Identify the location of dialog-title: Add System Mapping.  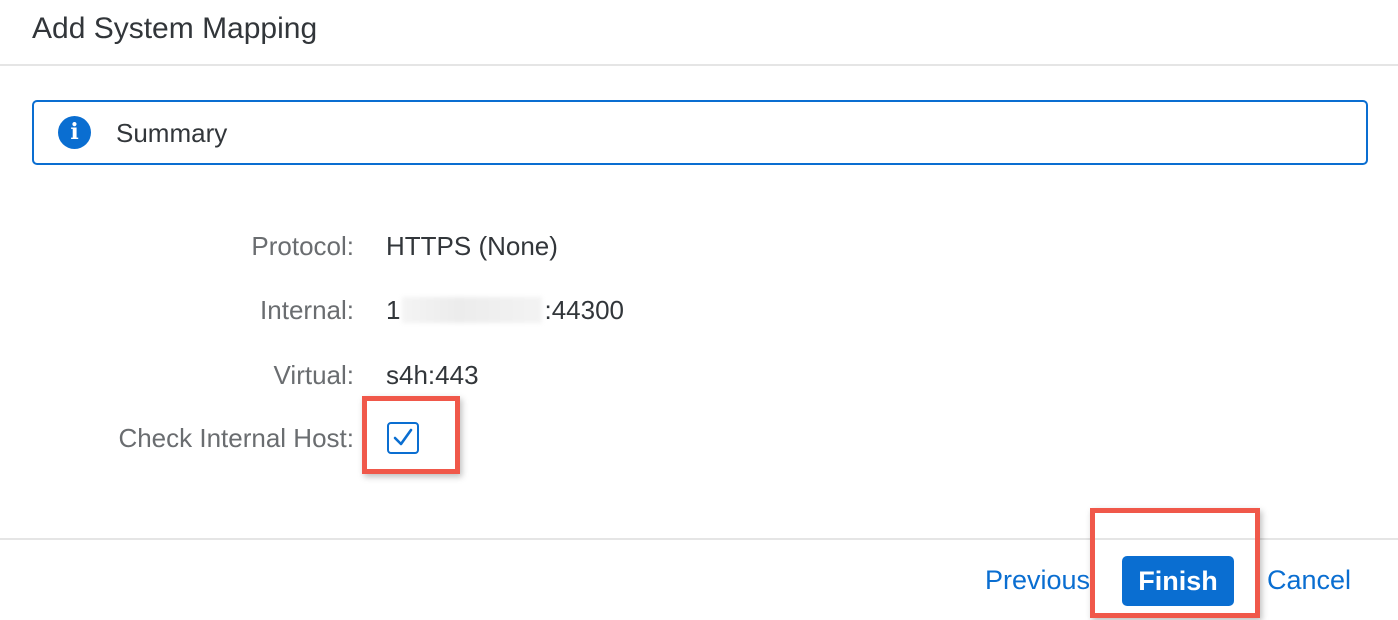
(175, 28).